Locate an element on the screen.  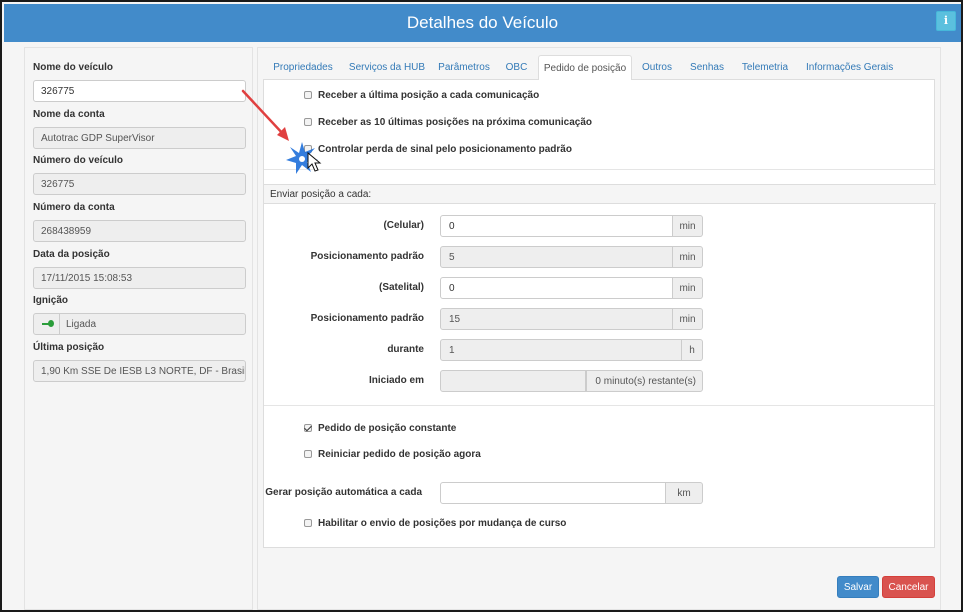
standard-positioning-1-unit: min is located at coordinates (688, 257).